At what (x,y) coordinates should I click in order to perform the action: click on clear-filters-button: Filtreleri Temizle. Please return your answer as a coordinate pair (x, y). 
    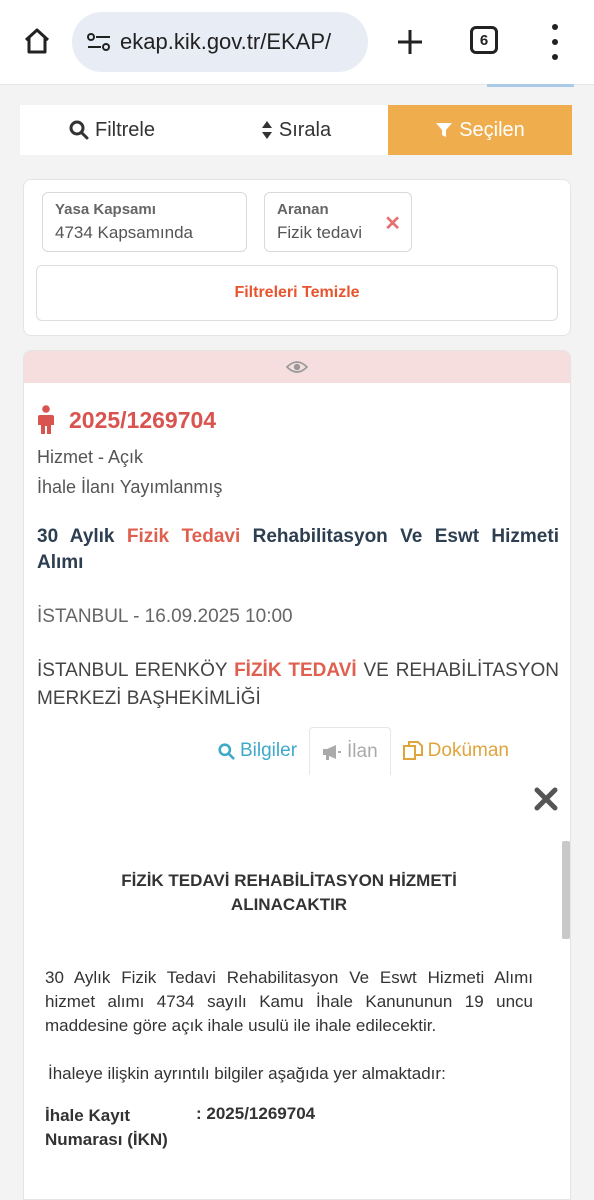
    Looking at the image, I should click on (297, 293).